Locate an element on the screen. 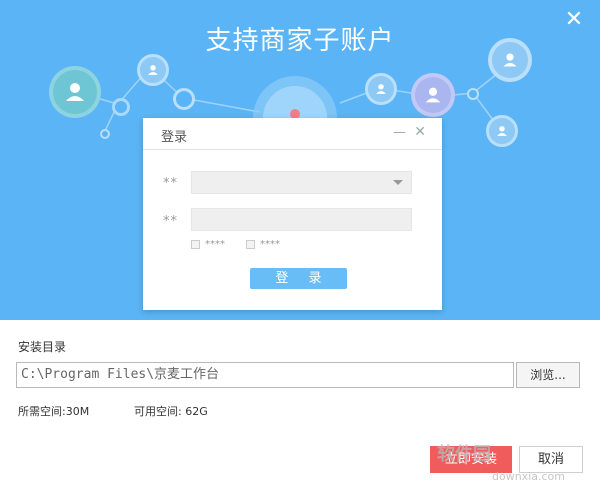  install-path-input: C:\Program Files\京麦工作台 is located at coordinates (265, 375).